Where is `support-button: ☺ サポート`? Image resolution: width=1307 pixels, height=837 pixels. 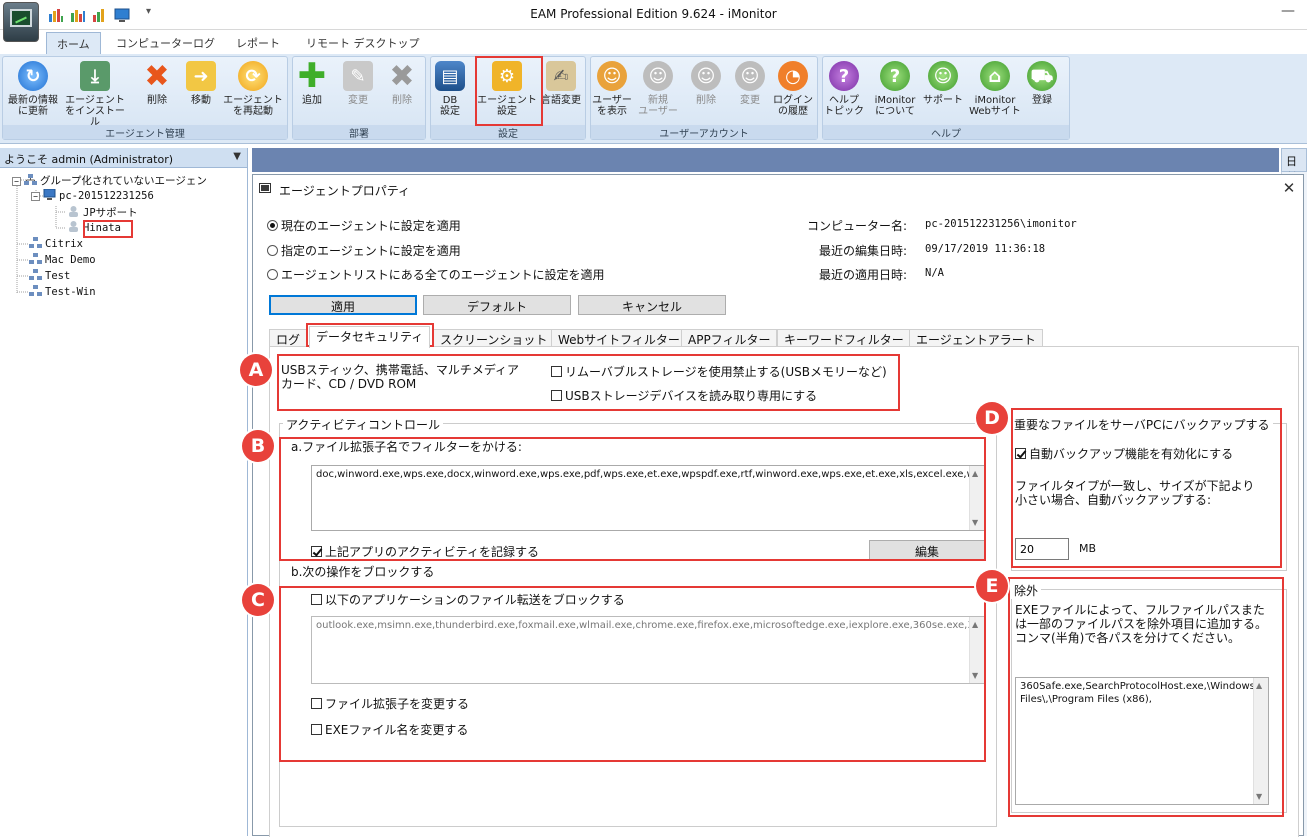 support-button: ☺ サポート is located at coordinates (943, 92).